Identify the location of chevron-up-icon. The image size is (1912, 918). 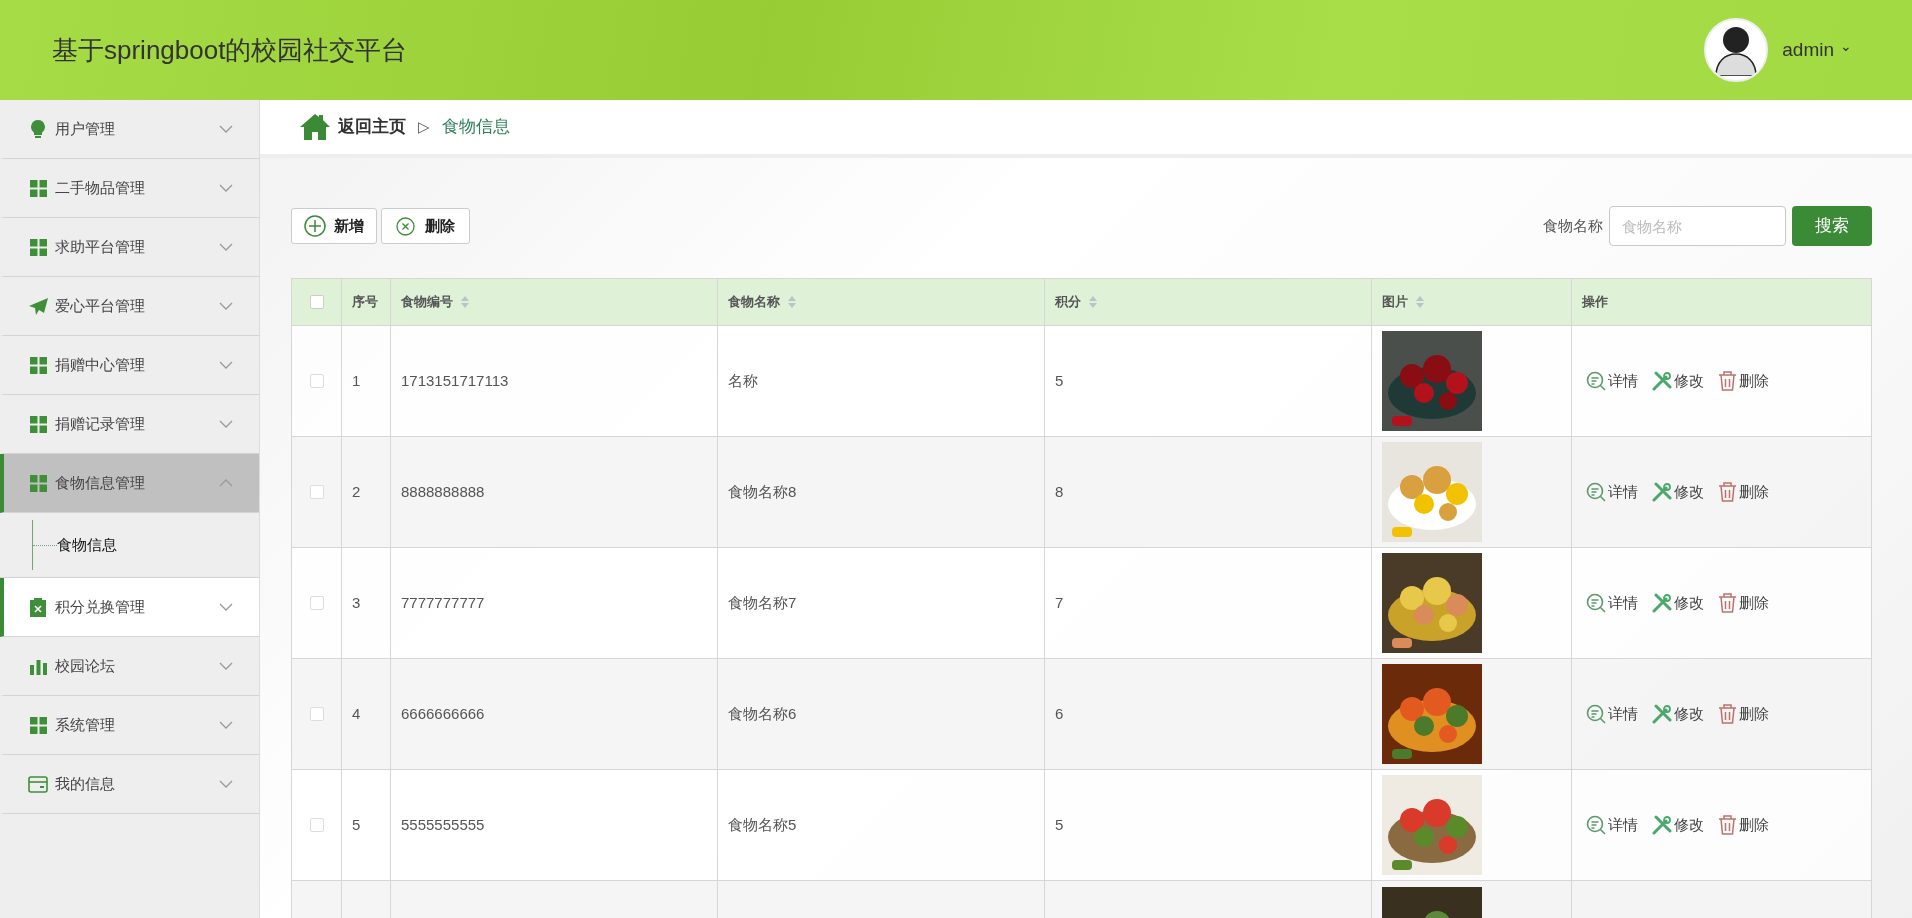
(226, 483).